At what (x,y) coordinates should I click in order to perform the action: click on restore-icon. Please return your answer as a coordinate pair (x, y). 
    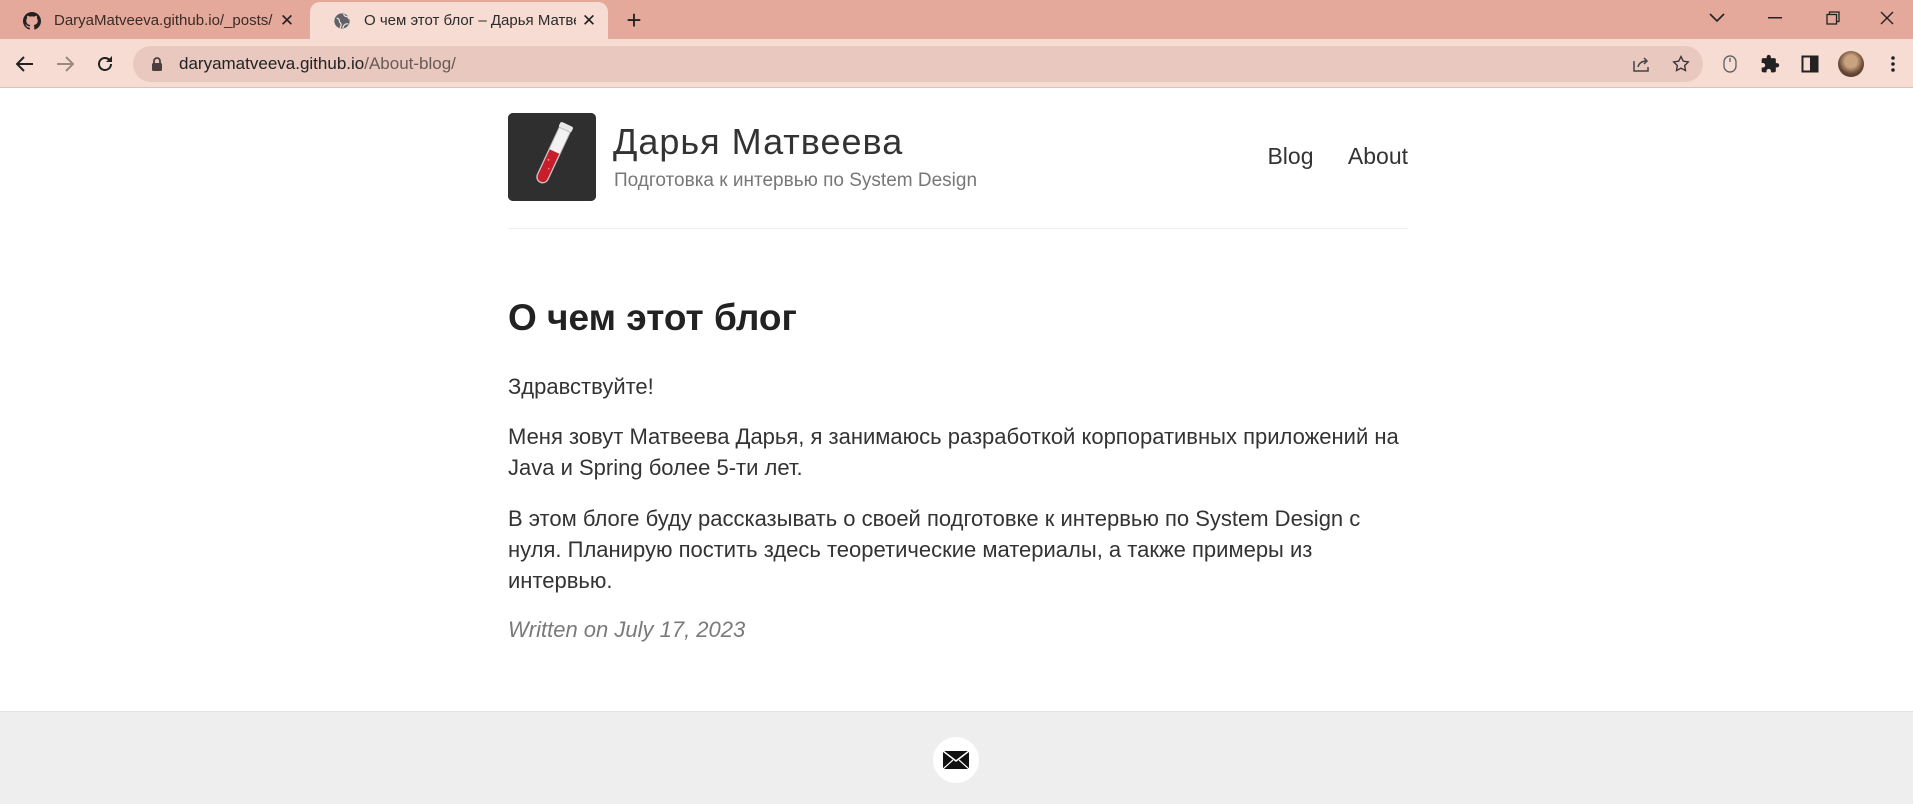
    Looking at the image, I should click on (1833, 18).